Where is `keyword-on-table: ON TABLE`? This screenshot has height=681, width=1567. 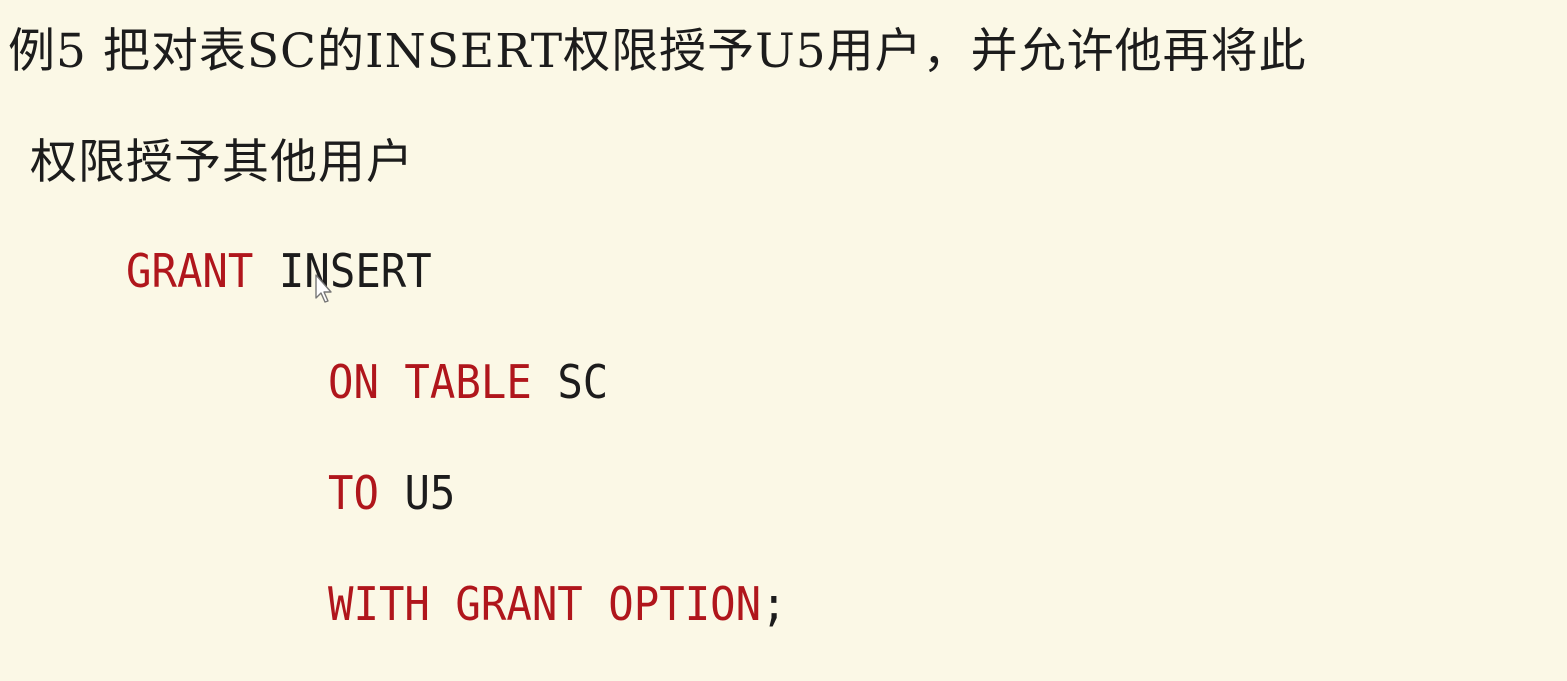
keyword-on-table: ON TABLE is located at coordinates (430, 382).